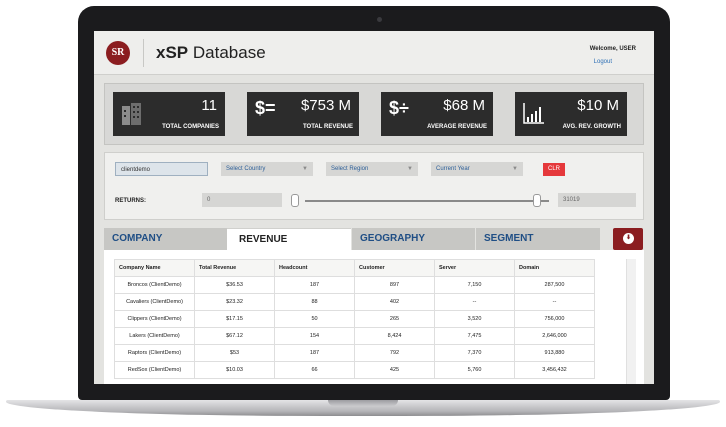  Describe the element at coordinates (474, 319) in the screenshot. I see `table-cell: 3,520` at that location.